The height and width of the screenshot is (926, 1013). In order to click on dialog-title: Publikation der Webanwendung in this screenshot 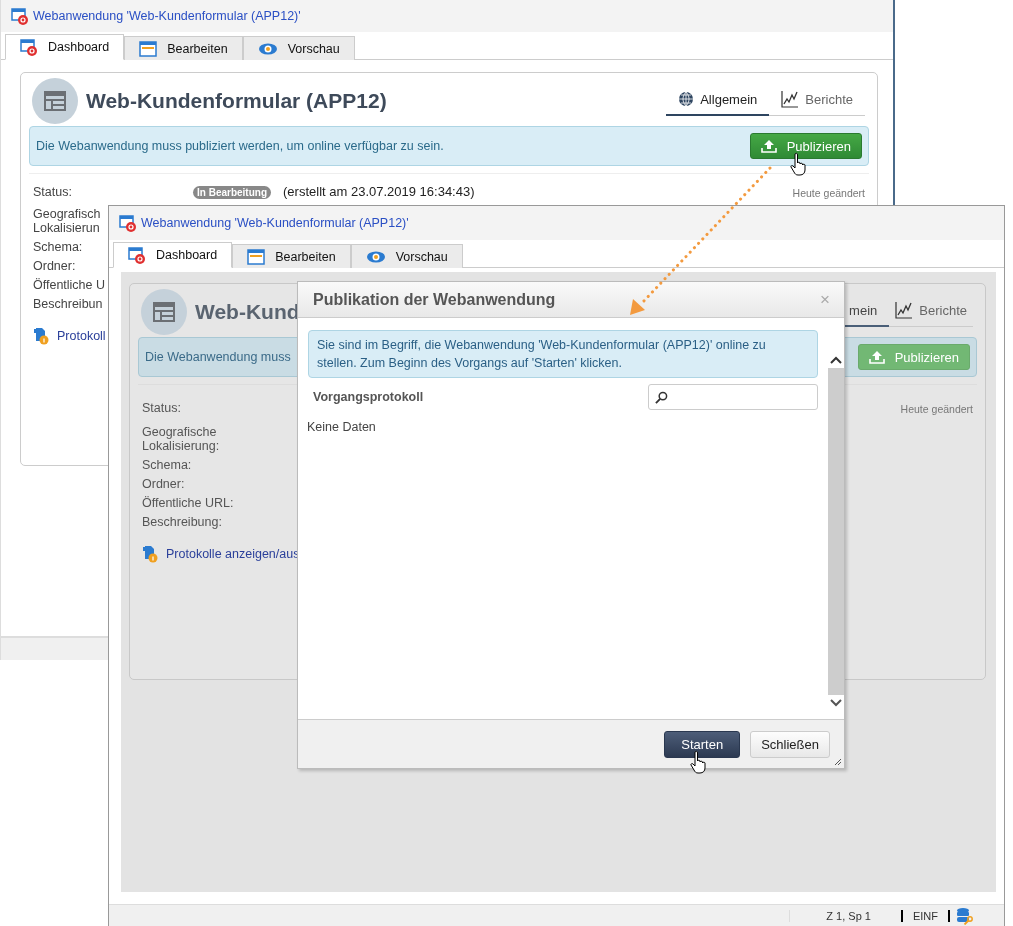, I will do `click(434, 299)`.